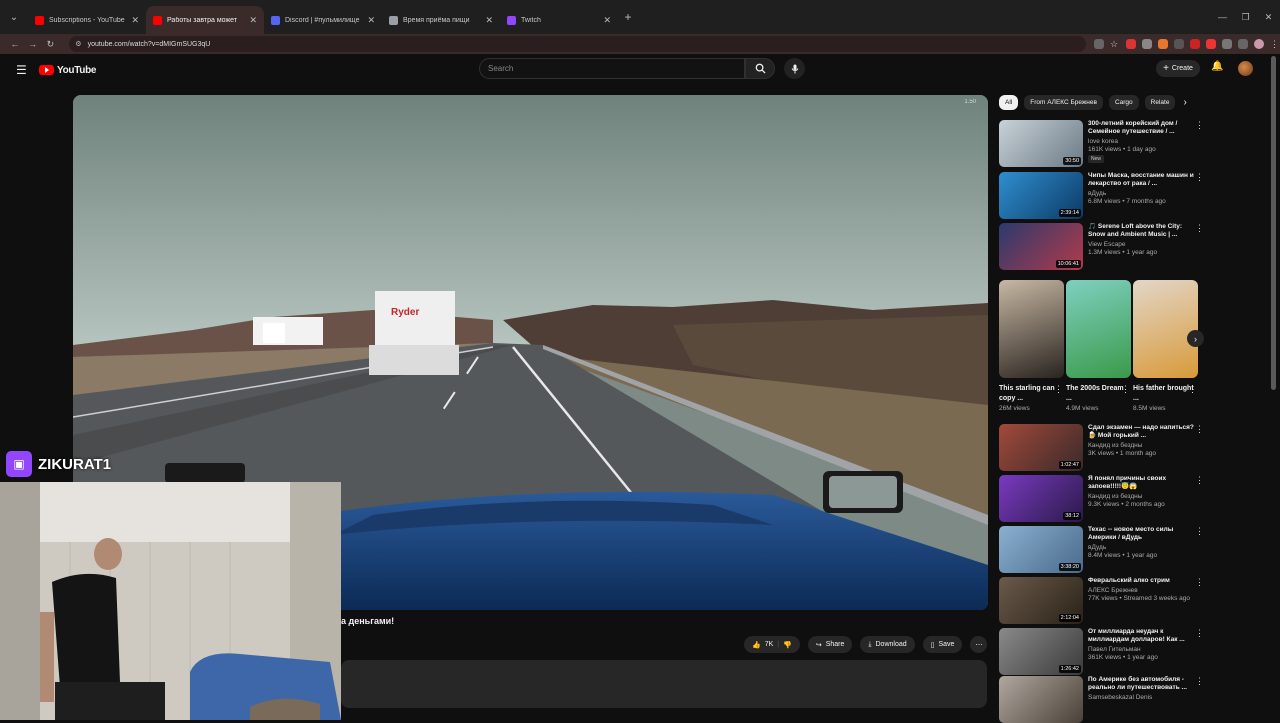 The image size is (1280, 723). What do you see at coordinates (1141, 245) in the screenshot?
I see `channel-name: View Escape` at bounding box center [1141, 245].